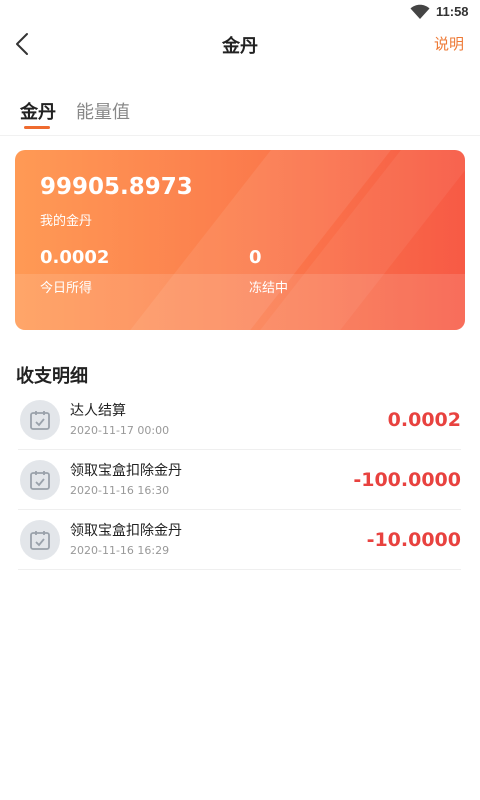  What do you see at coordinates (120, 430) in the screenshot?
I see `transaction-date: 2020-11-17 00:00` at bounding box center [120, 430].